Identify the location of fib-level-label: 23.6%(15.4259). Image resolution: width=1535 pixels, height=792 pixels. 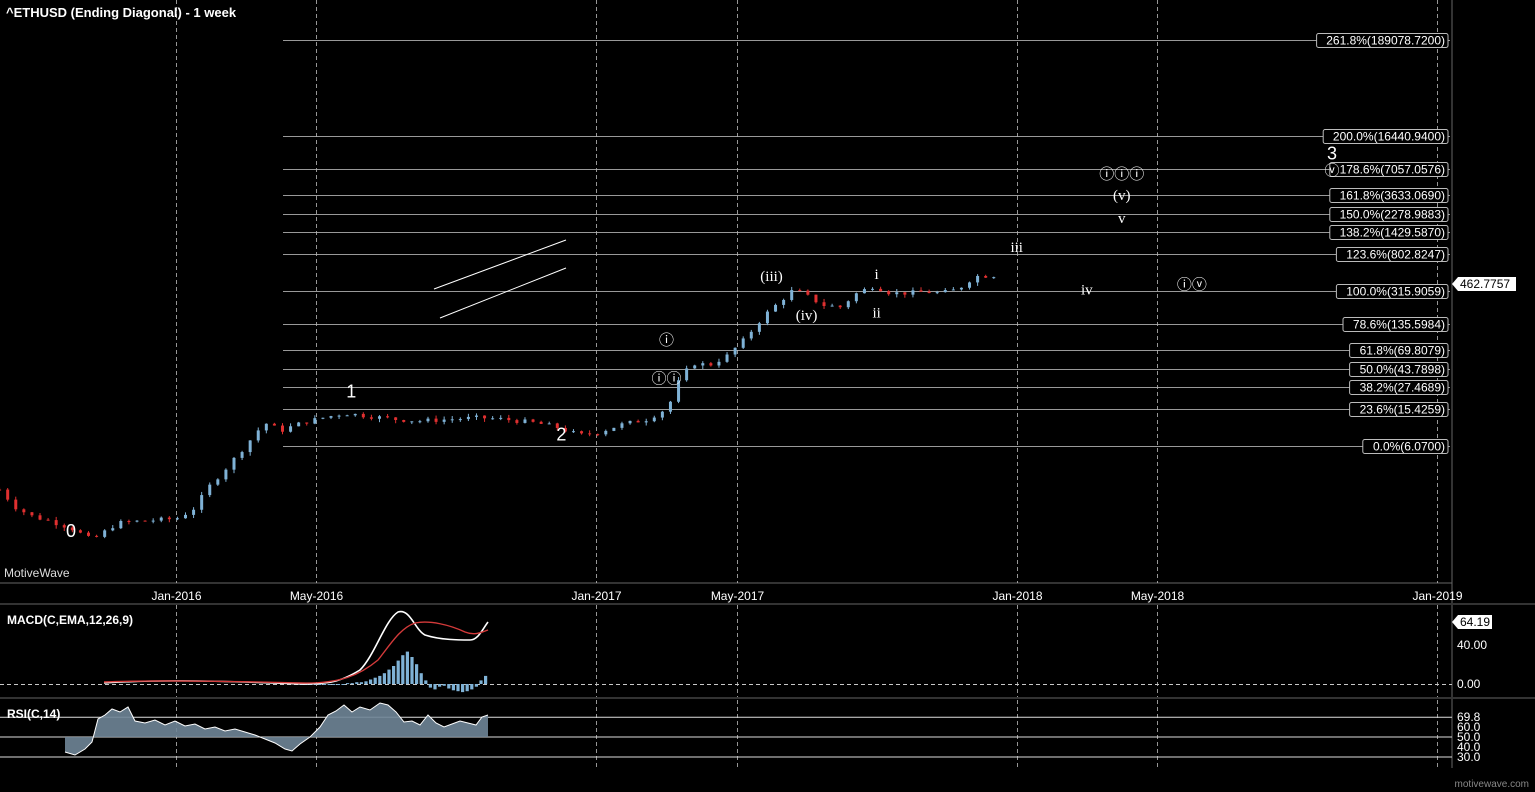
(1402, 410).